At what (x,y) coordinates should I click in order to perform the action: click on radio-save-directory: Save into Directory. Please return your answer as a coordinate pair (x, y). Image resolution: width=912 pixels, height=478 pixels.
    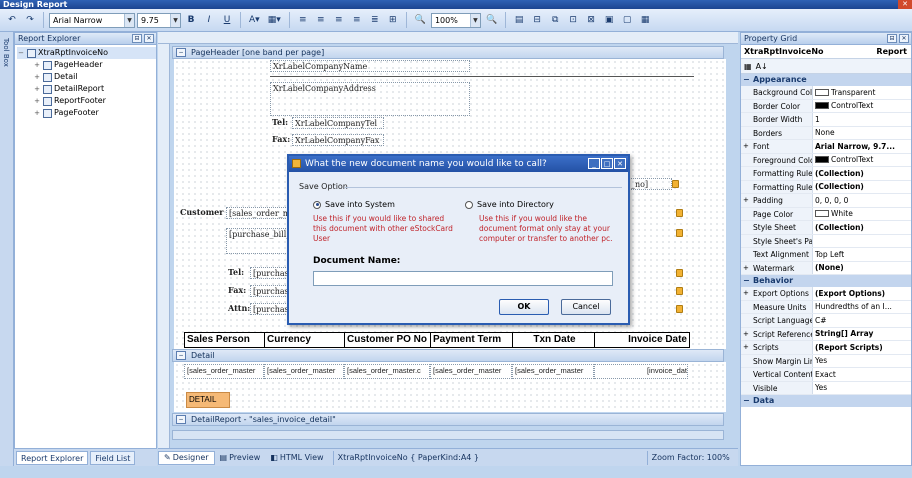
    Looking at the image, I should click on (509, 204).